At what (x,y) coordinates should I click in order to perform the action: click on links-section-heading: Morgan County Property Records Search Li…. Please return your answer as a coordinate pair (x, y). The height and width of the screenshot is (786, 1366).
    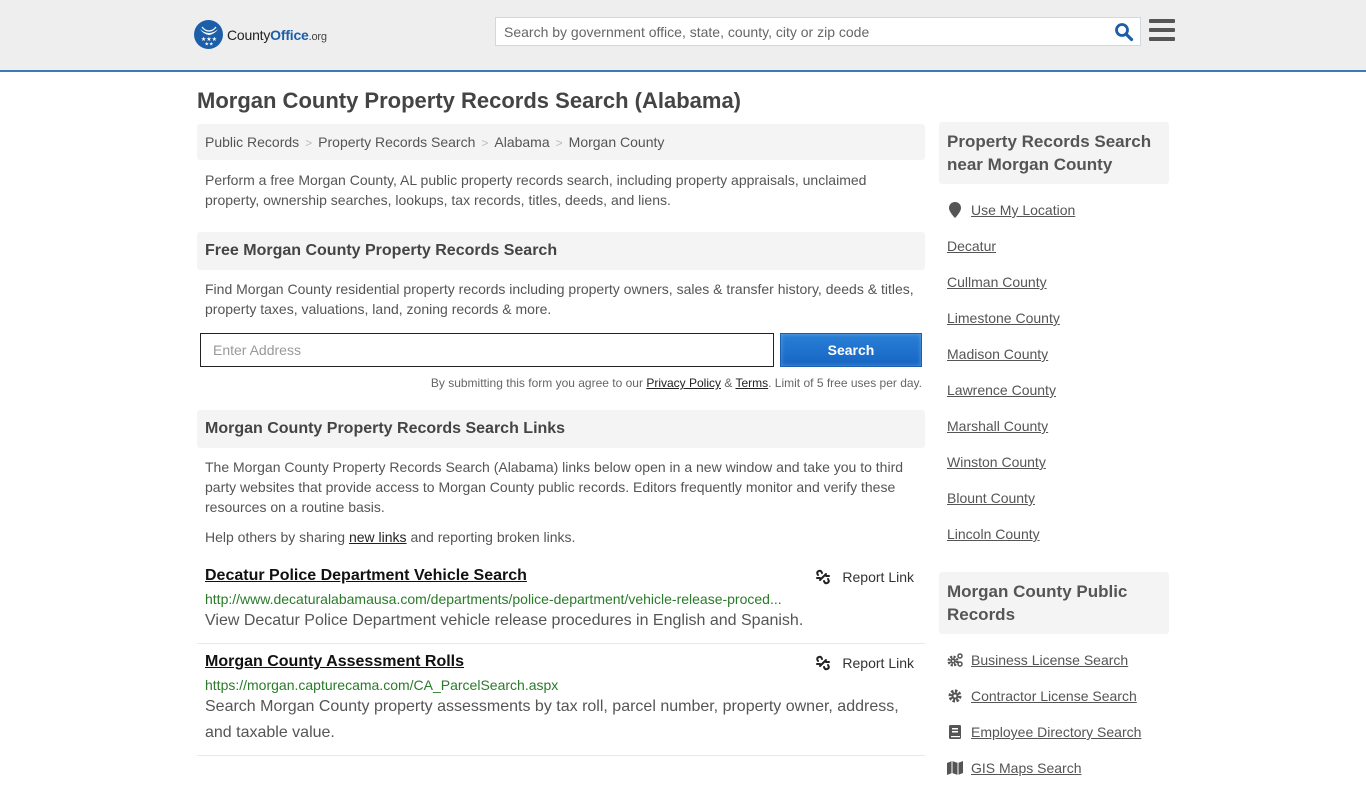
    Looking at the image, I should click on (561, 429).